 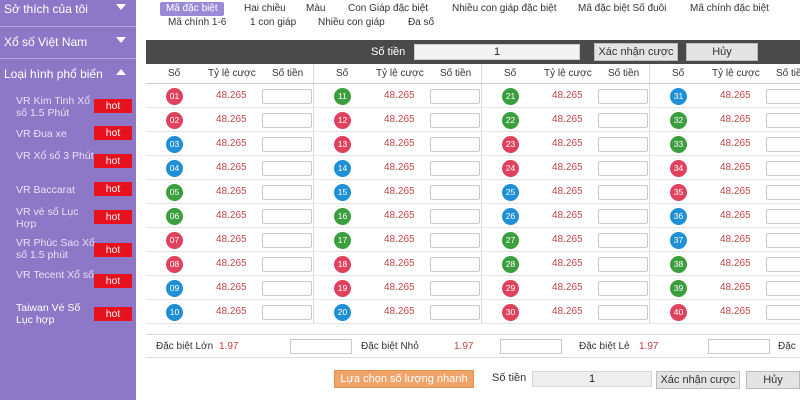 What do you see at coordinates (510, 120) in the screenshot?
I see `number-ball: 22` at bounding box center [510, 120].